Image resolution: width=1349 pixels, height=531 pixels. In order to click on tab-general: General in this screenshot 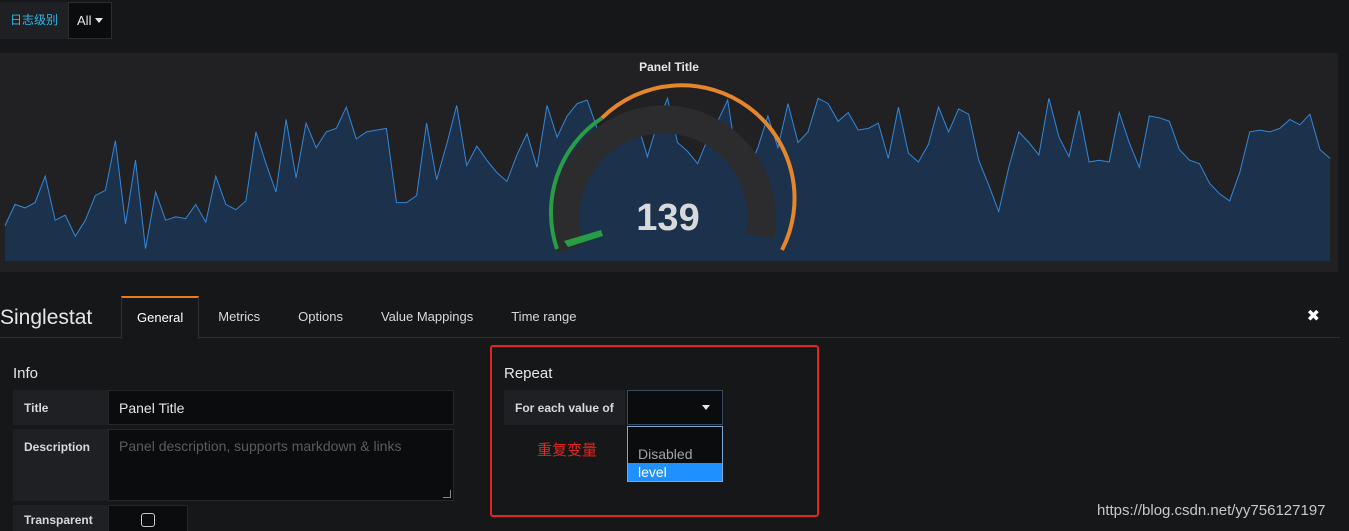, I will do `click(160, 317)`.